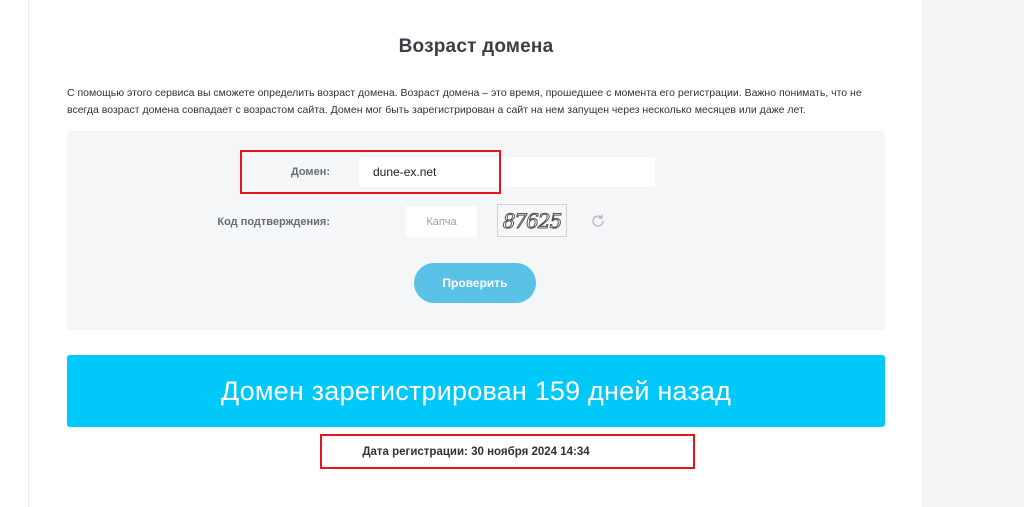  Describe the element at coordinates (973, 253) in the screenshot. I see `right-side-pane` at that location.